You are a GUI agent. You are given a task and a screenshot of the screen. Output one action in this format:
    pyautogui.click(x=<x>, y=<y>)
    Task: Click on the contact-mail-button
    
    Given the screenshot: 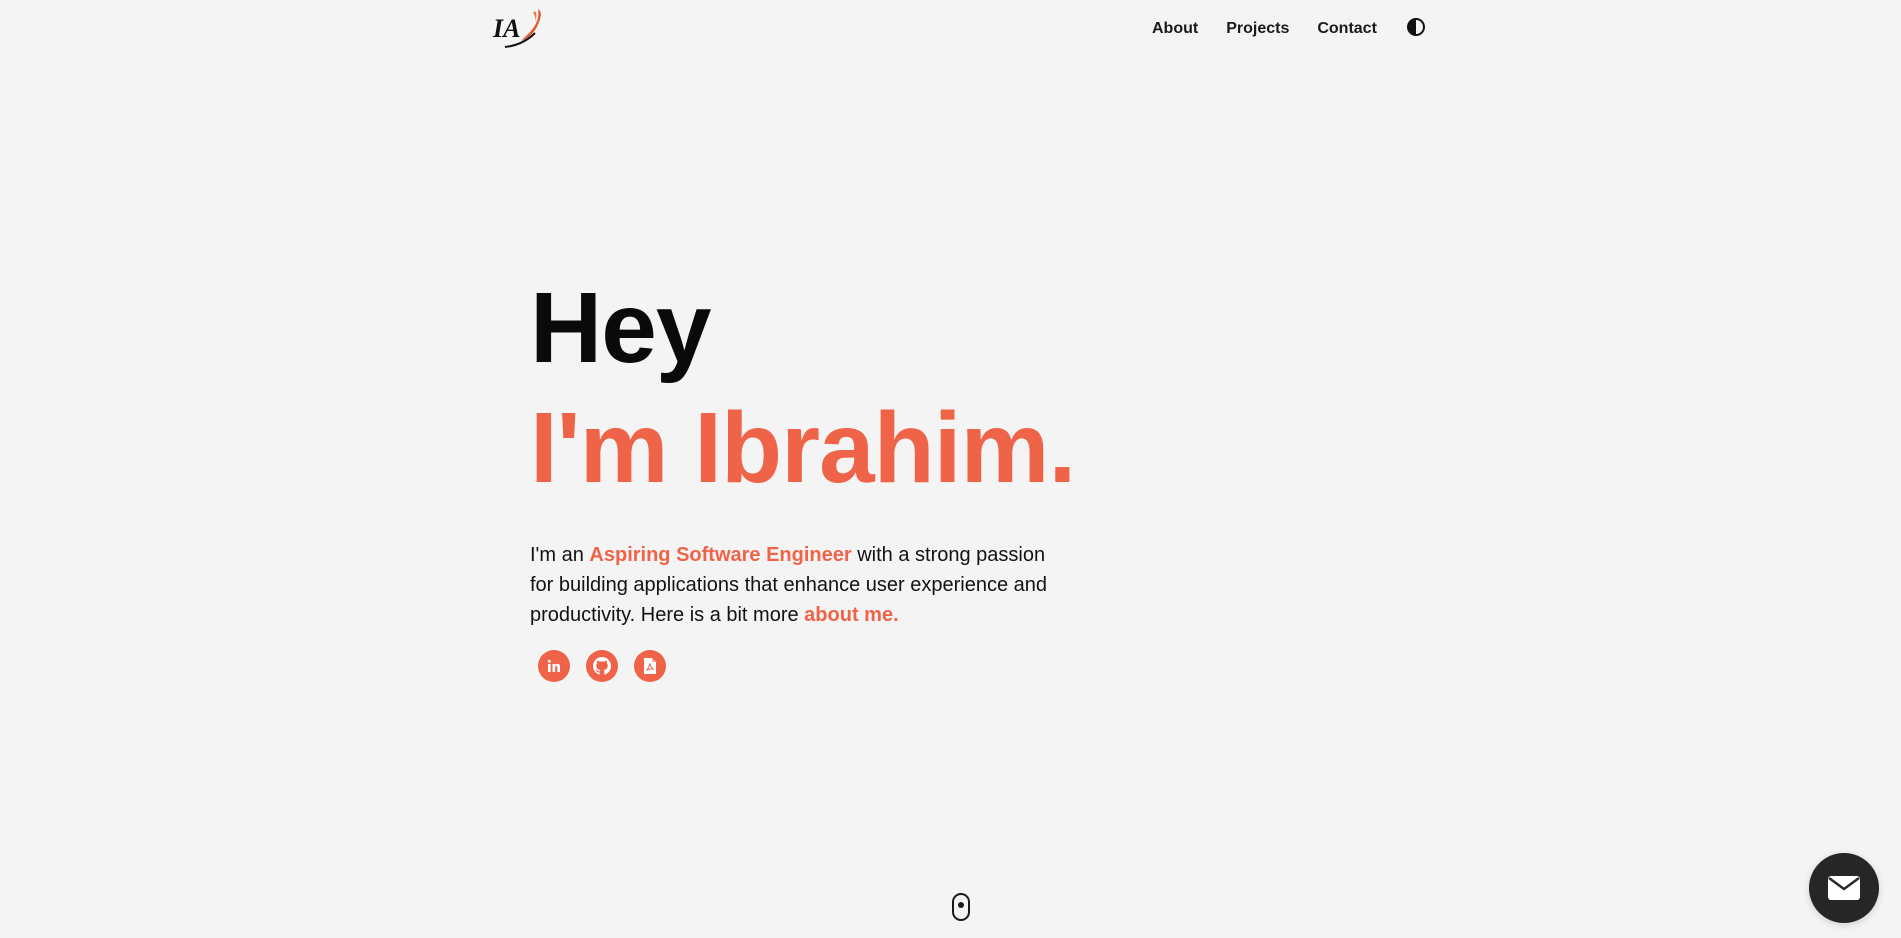 What is the action you would take?
    pyautogui.click(x=1844, y=888)
    